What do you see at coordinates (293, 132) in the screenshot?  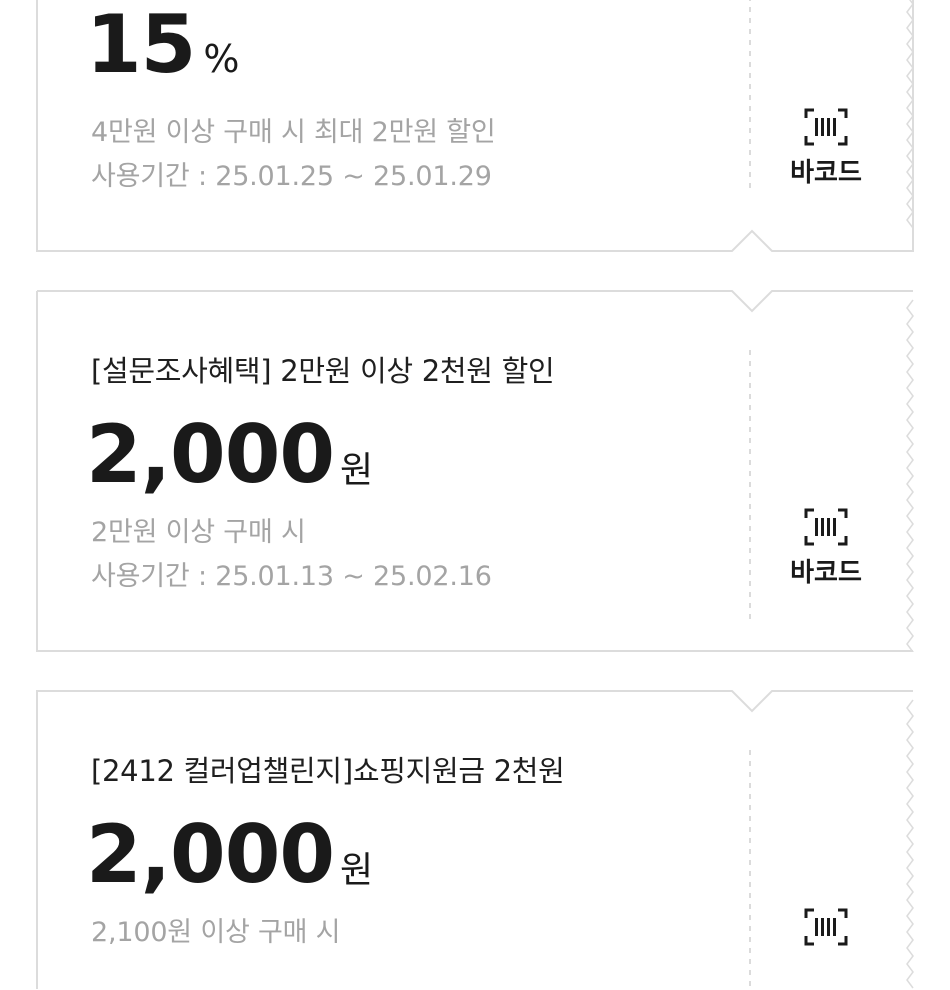 I see `coupon-condition: 4만원 이상 구매 시 최대 2만원 할인` at bounding box center [293, 132].